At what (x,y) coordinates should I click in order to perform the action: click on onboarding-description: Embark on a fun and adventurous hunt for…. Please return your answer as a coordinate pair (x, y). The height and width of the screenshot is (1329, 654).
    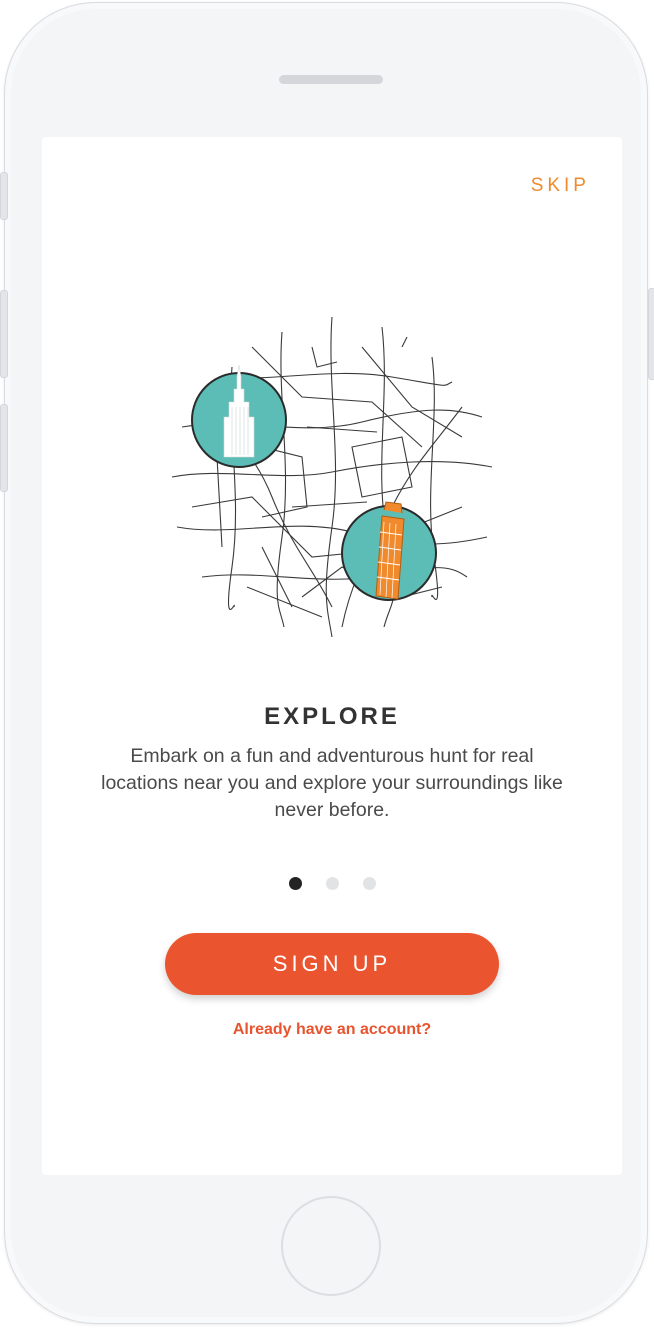
    Looking at the image, I should click on (332, 783).